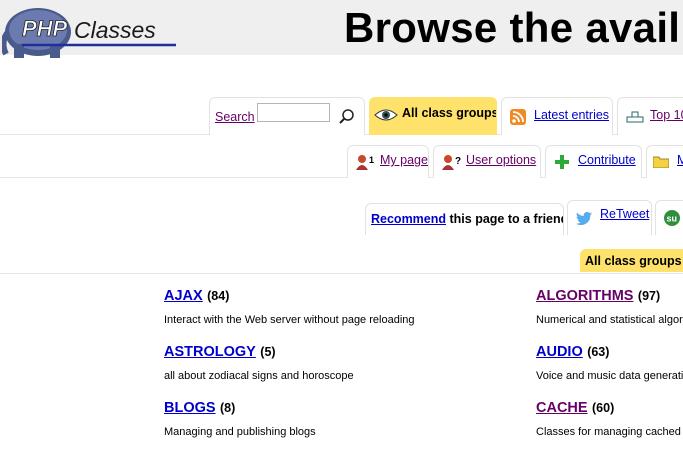  Describe the element at coordinates (183, 296) in the screenshot. I see `category-link: AJAX` at that location.